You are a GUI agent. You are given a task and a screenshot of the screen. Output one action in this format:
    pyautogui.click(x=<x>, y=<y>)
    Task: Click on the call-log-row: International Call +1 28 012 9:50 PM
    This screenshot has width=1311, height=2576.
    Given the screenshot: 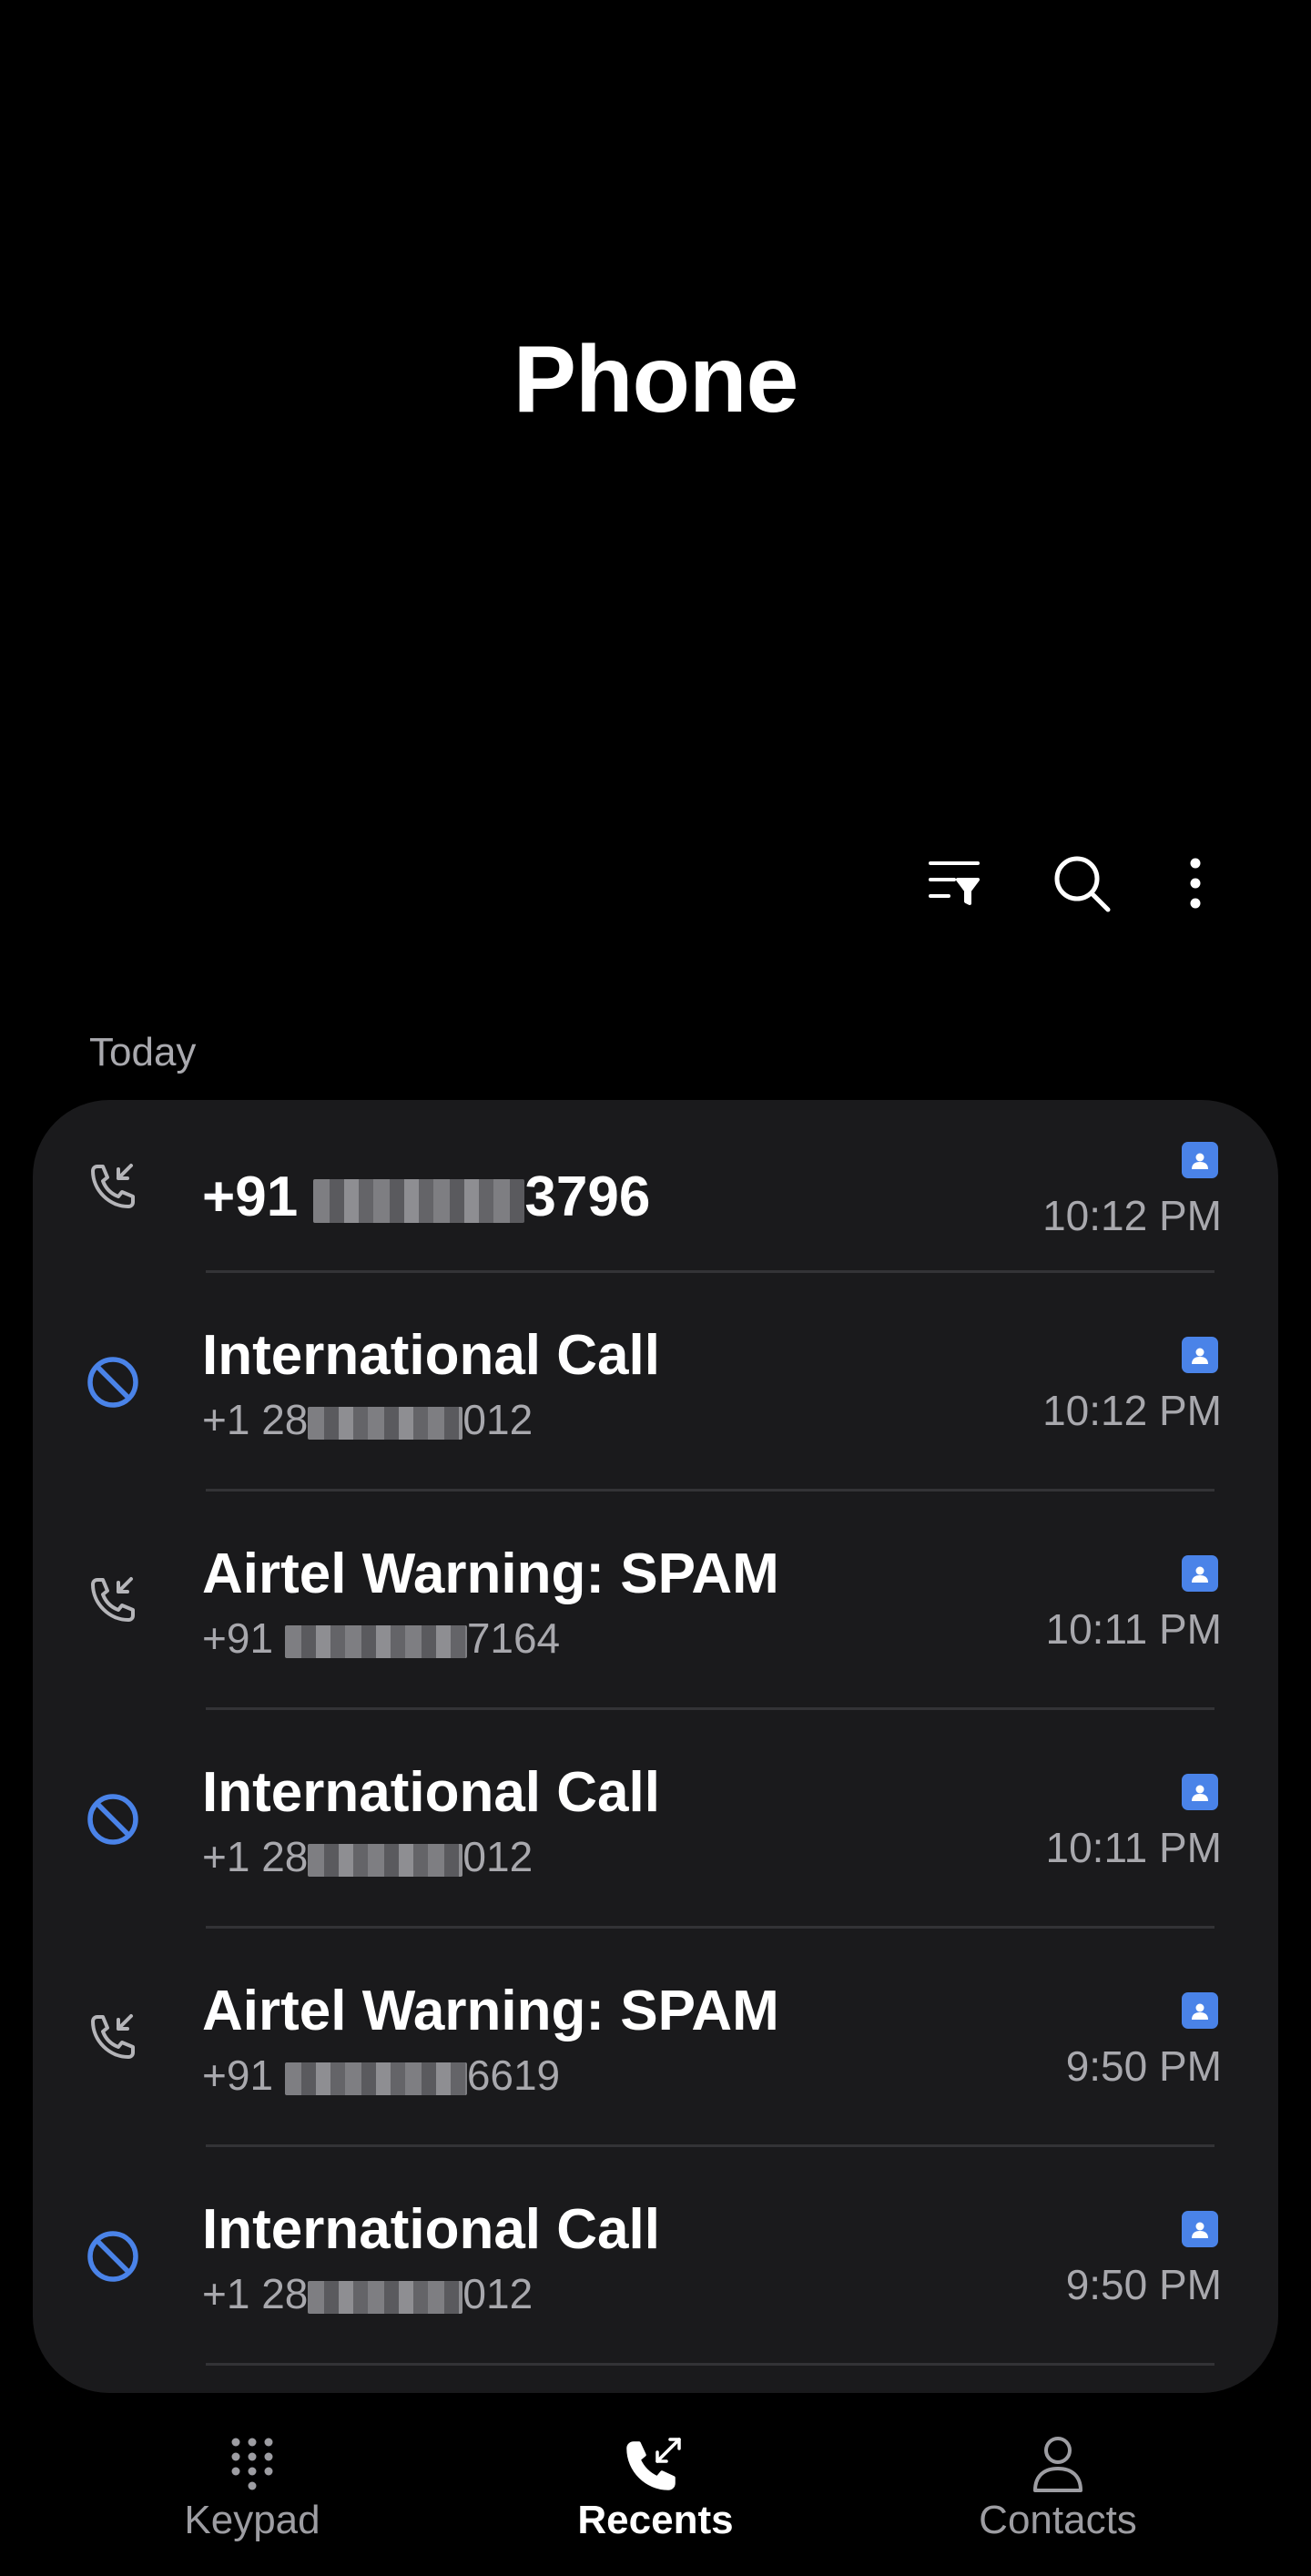 What is the action you would take?
    pyautogui.click(x=655, y=2256)
    